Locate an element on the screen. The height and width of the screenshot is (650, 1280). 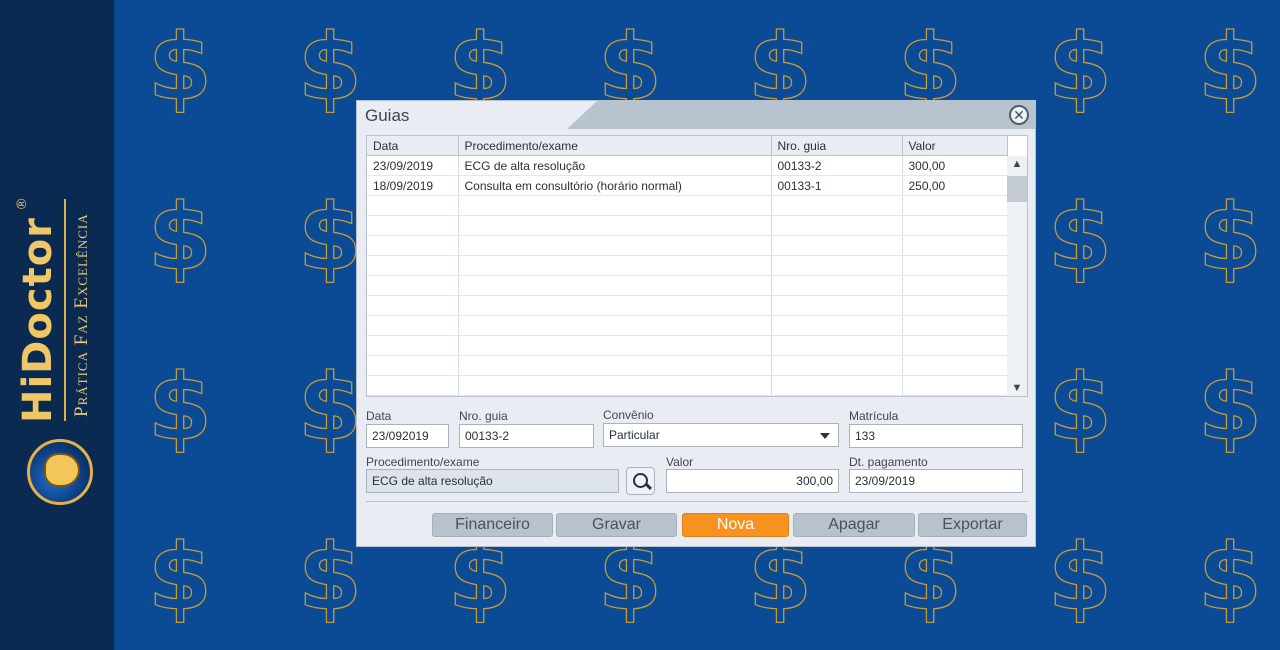
data-field: 23/092019 is located at coordinates (407, 436).